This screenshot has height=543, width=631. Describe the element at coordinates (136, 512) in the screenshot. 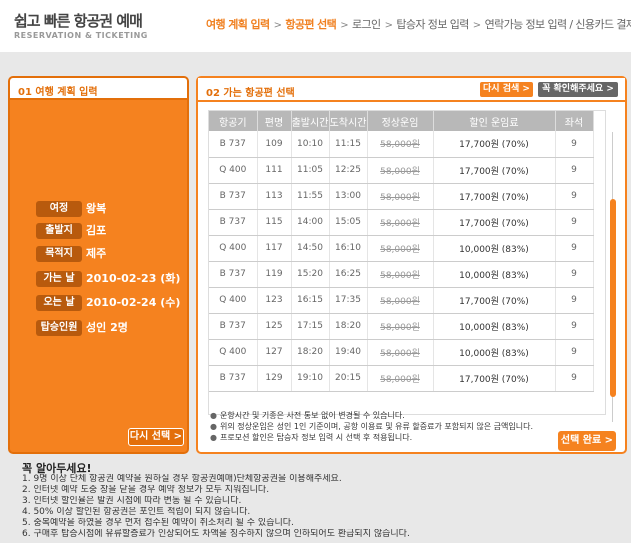

I see `must-know-item: 4. 50% 이상 할인된 항공권은 포인트 적립이 되지 않습니다.` at that location.